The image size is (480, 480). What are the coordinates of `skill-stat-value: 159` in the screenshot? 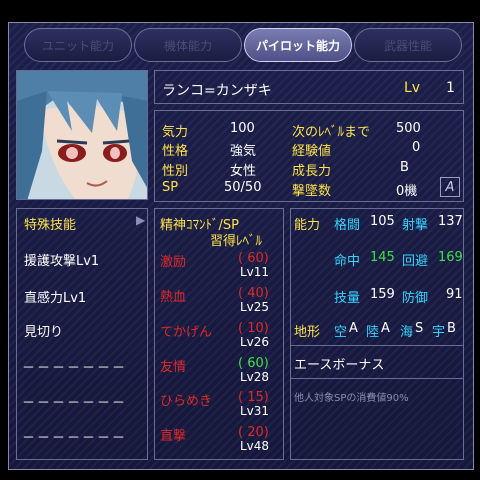 It's located at (382, 294).